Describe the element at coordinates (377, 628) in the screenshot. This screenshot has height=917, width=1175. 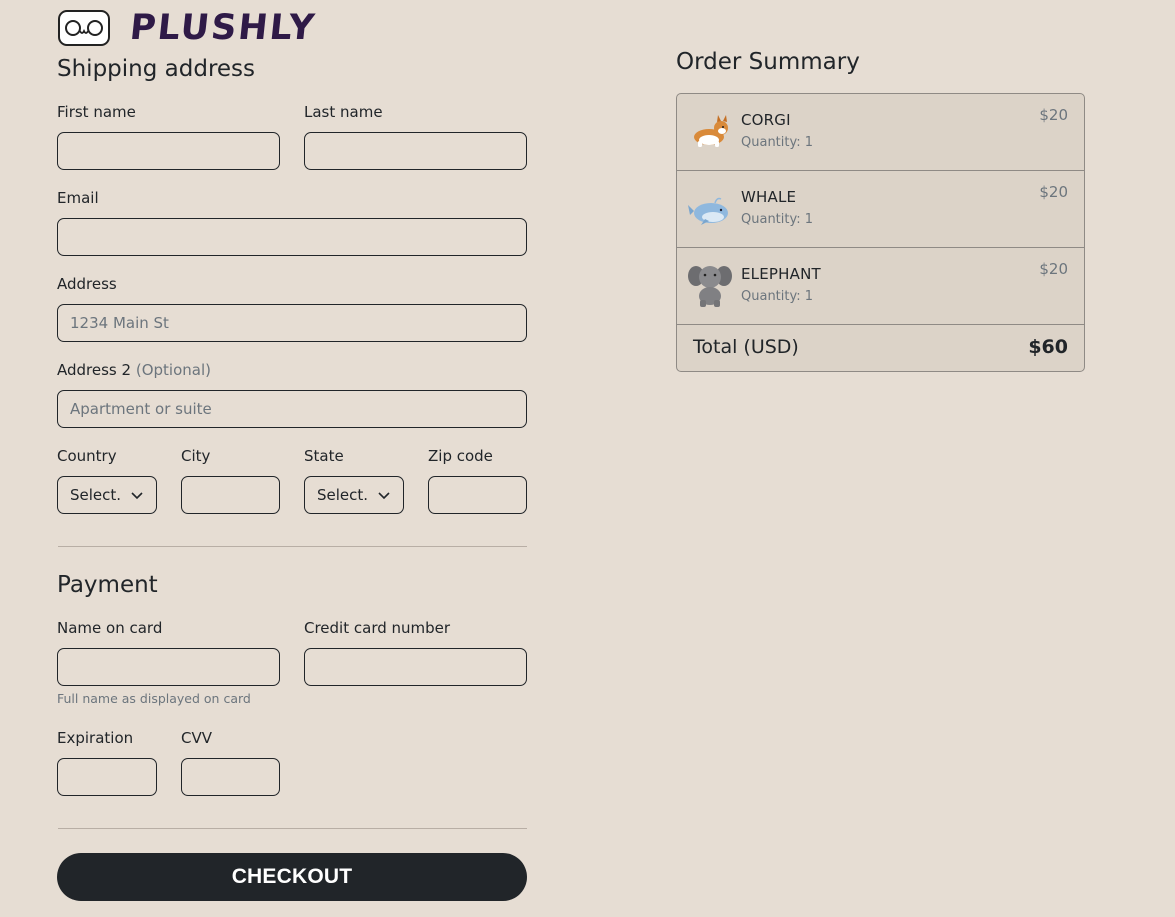
I see `card-number-label: Credit card number` at that location.